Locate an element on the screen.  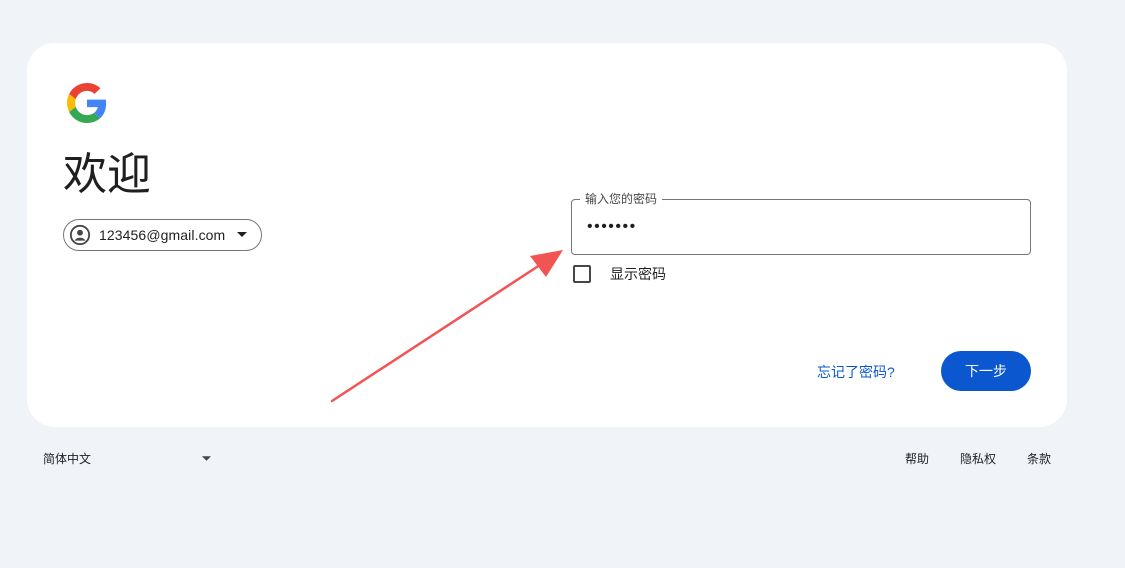
account-chip: 123456@gmail.com is located at coordinates (163, 235).